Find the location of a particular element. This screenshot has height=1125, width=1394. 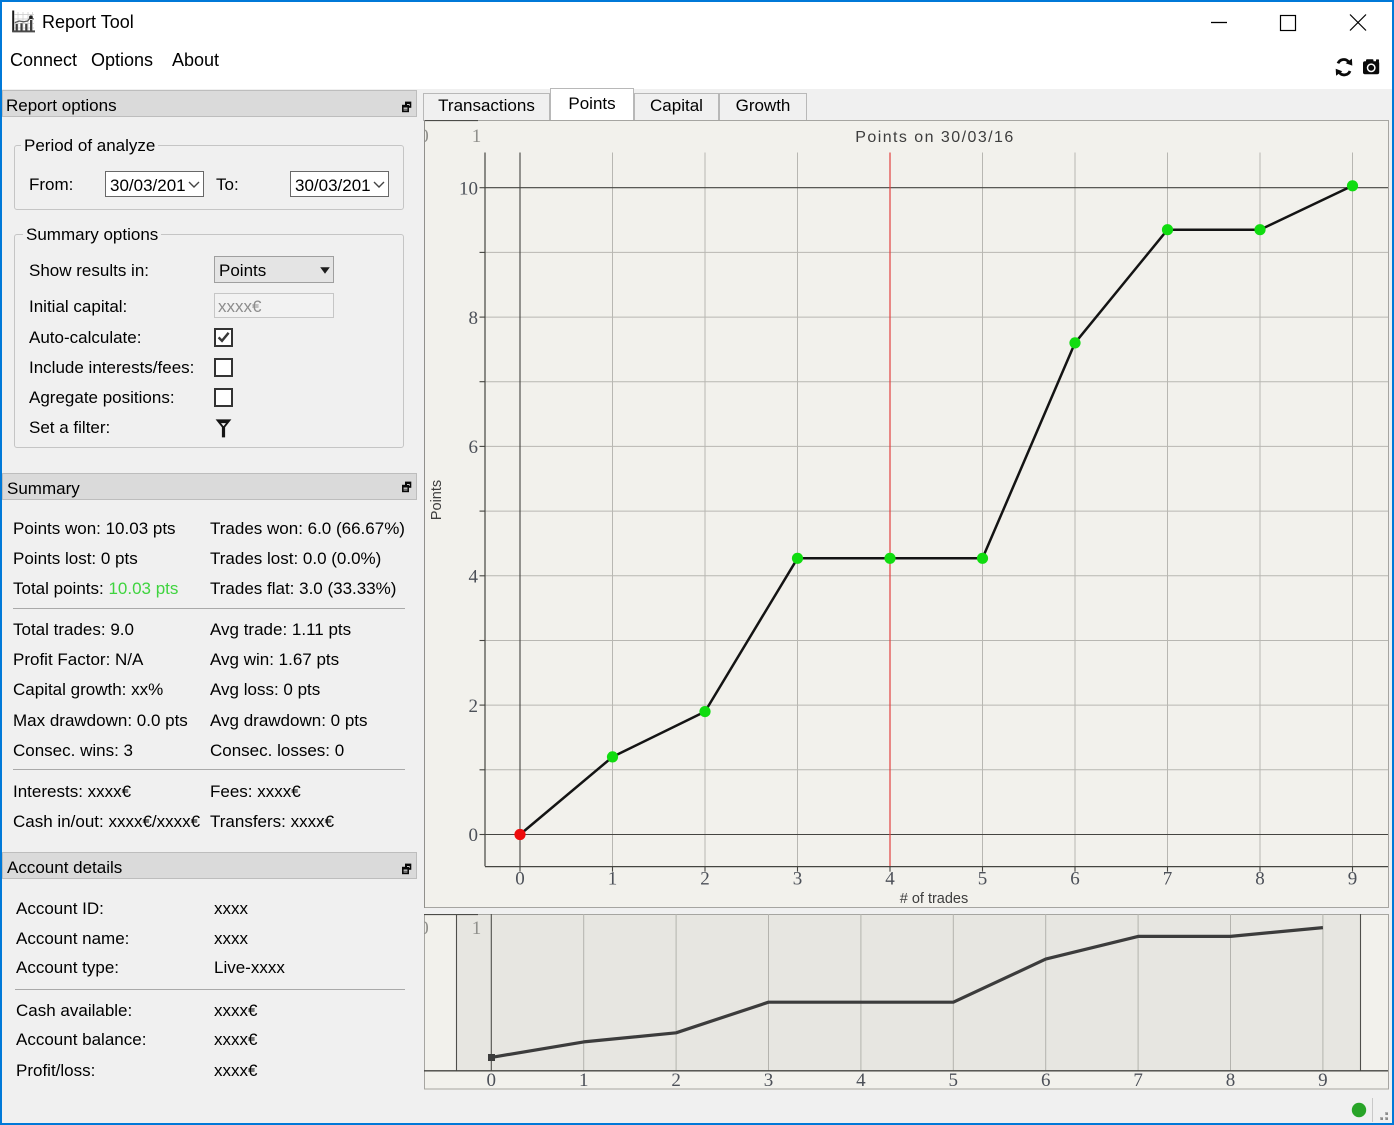

svg-text: # of trades is located at coordinates (934, 899).